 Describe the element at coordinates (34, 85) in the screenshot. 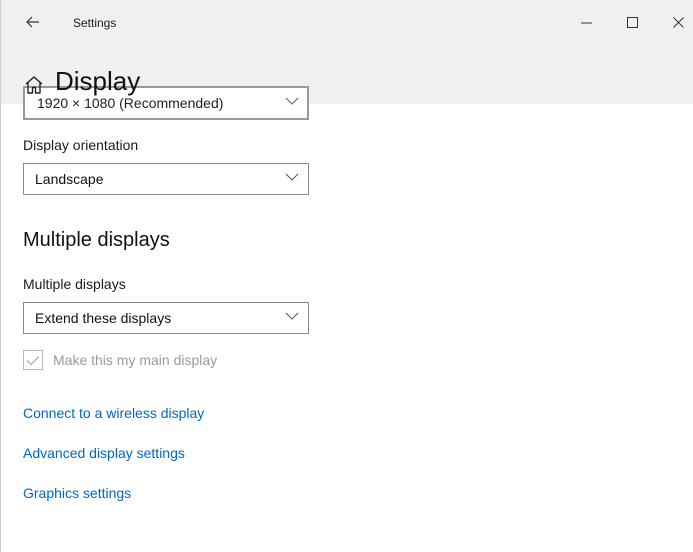

I see `home-icon` at that location.